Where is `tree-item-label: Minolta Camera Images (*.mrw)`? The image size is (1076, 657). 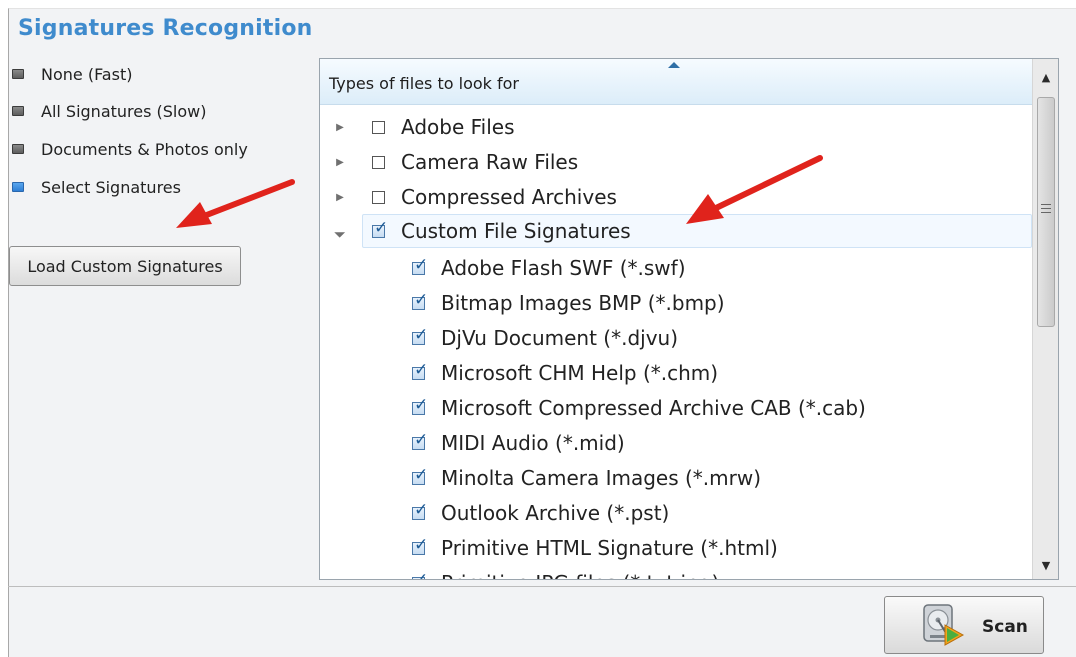 tree-item-label: Minolta Camera Images (*.mrw) is located at coordinates (601, 478).